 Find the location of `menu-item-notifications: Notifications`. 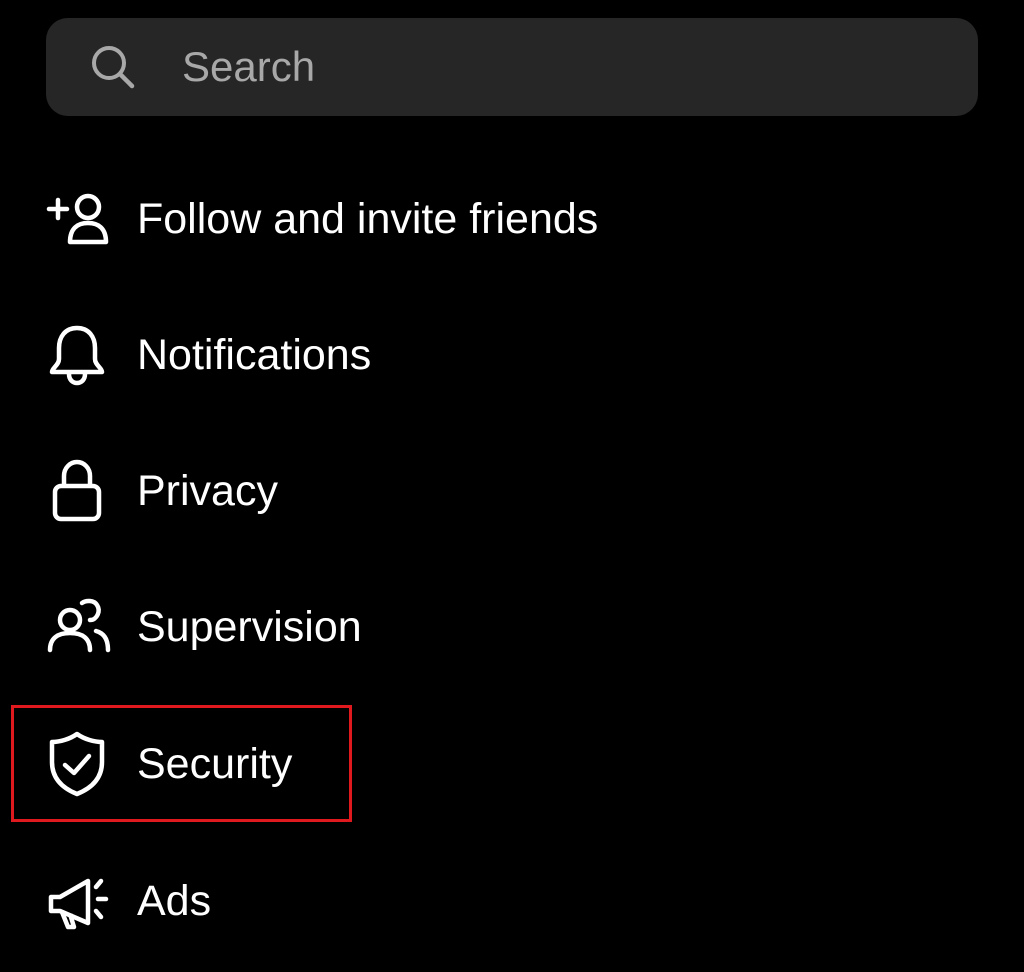

menu-item-notifications: Notifications is located at coordinates (496, 355).